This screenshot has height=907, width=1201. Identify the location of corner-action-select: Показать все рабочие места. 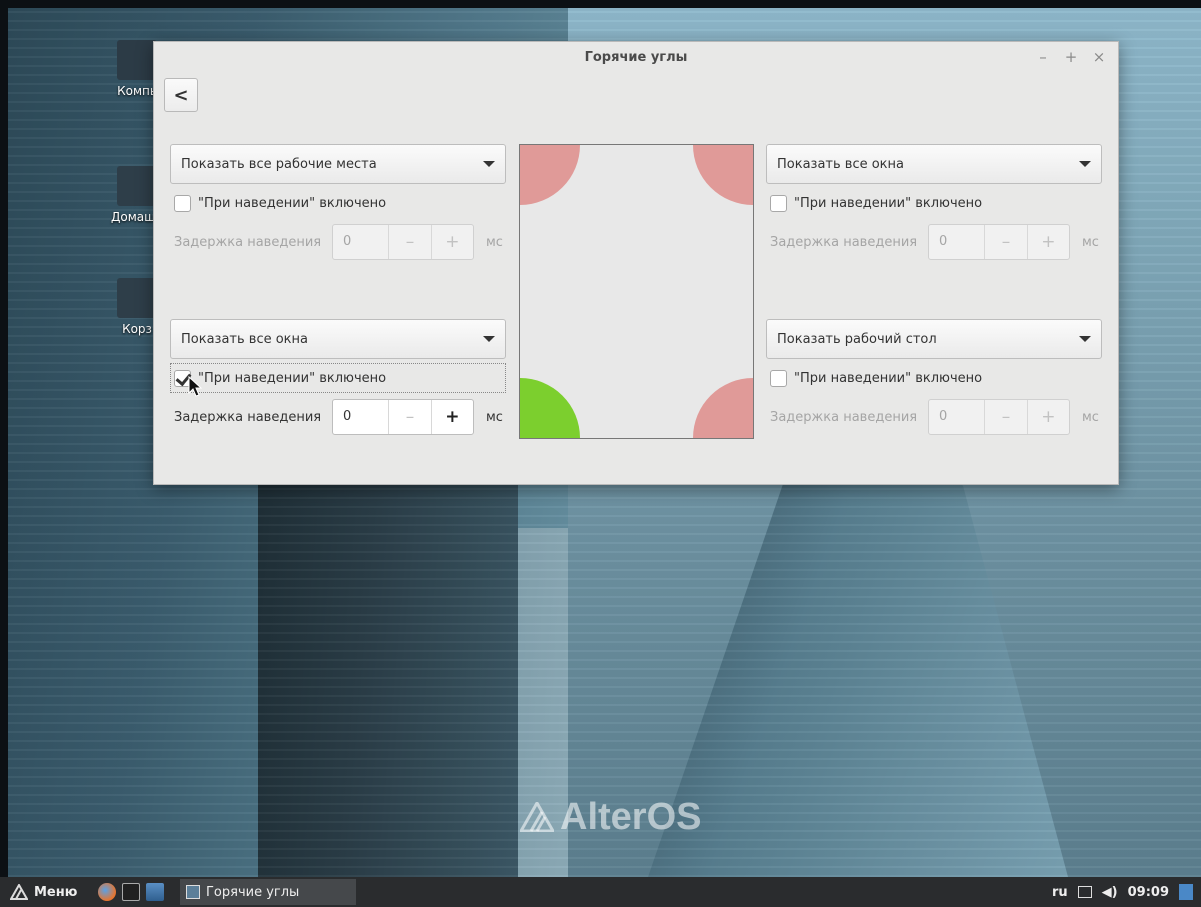
(338, 164).